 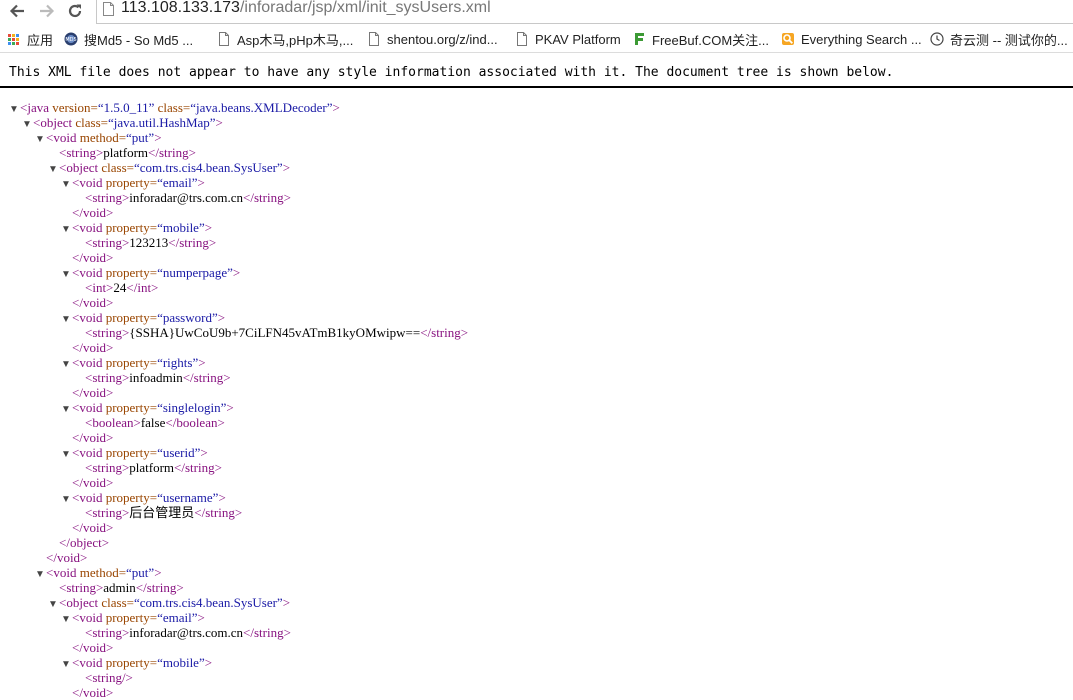 I want to click on xml-tag: </int>, so click(x=142, y=287).